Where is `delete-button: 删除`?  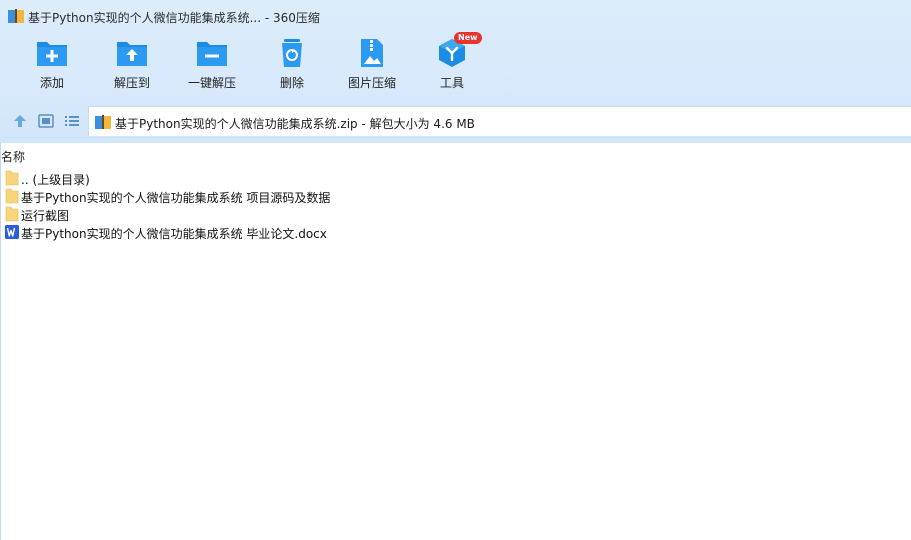 delete-button: 删除 is located at coordinates (292, 63).